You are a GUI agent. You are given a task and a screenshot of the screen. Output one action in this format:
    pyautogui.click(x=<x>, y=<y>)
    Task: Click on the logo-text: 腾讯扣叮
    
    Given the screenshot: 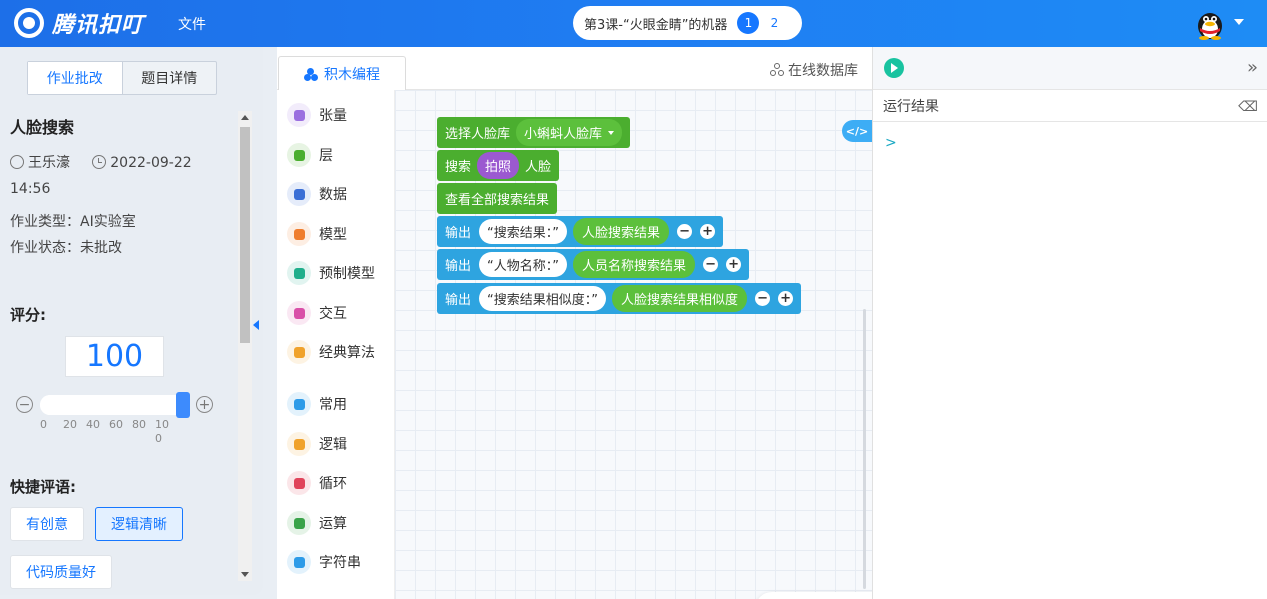 What is the action you would take?
    pyautogui.click(x=98, y=25)
    